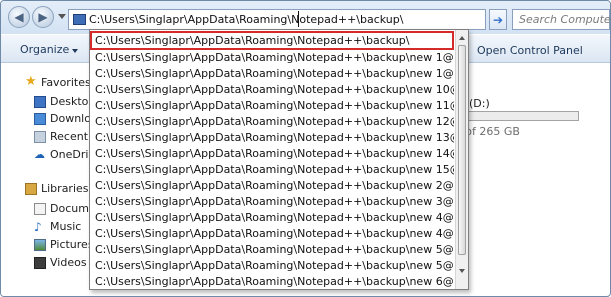  Describe the element at coordinates (75, 51) in the screenshot. I see `organize-dropdown-icon` at that location.